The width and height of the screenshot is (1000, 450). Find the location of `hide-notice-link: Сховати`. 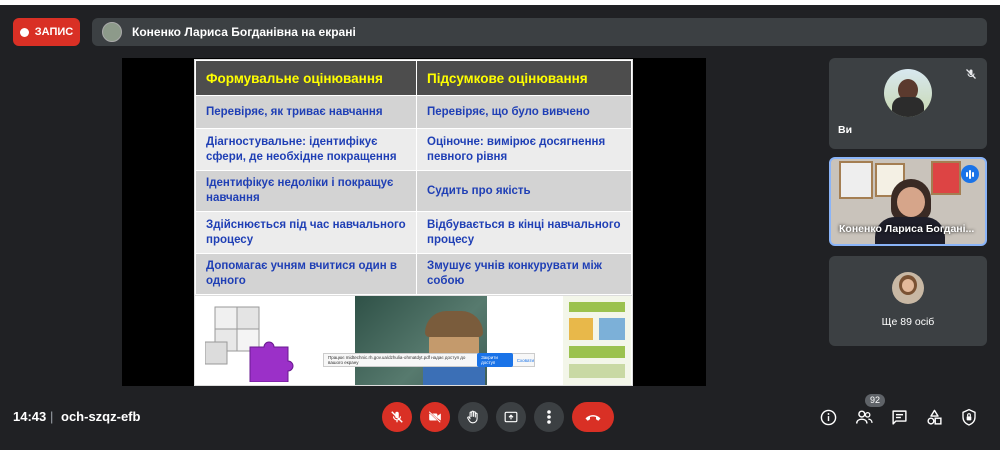

hide-notice-link: Сховати is located at coordinates (525, 360).